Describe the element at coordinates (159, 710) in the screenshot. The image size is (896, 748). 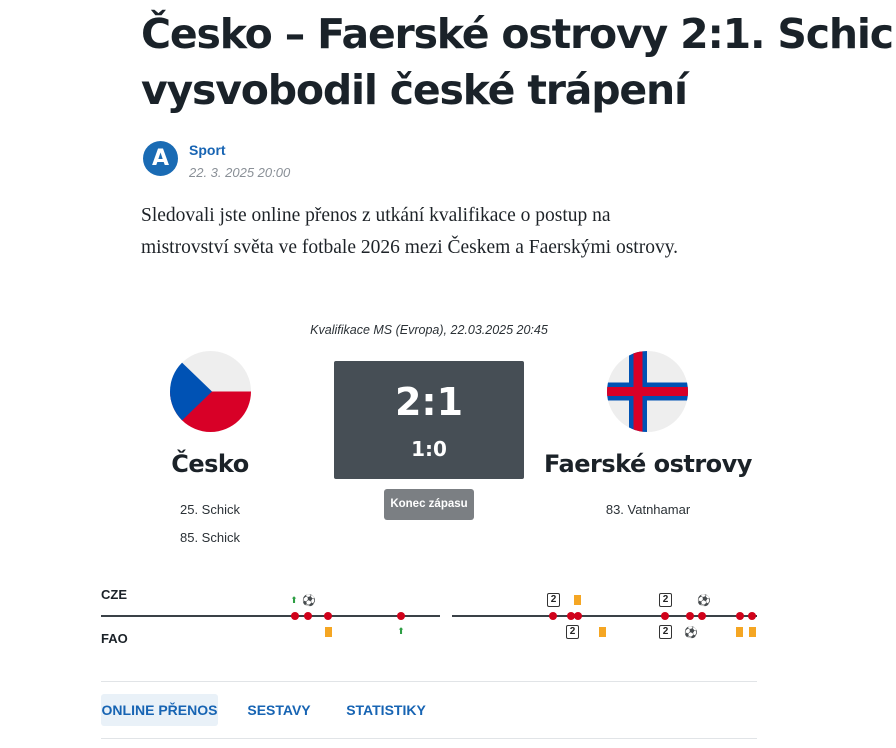
I see `tab-online-prenos: ONLINE PŘENOS` at that location.